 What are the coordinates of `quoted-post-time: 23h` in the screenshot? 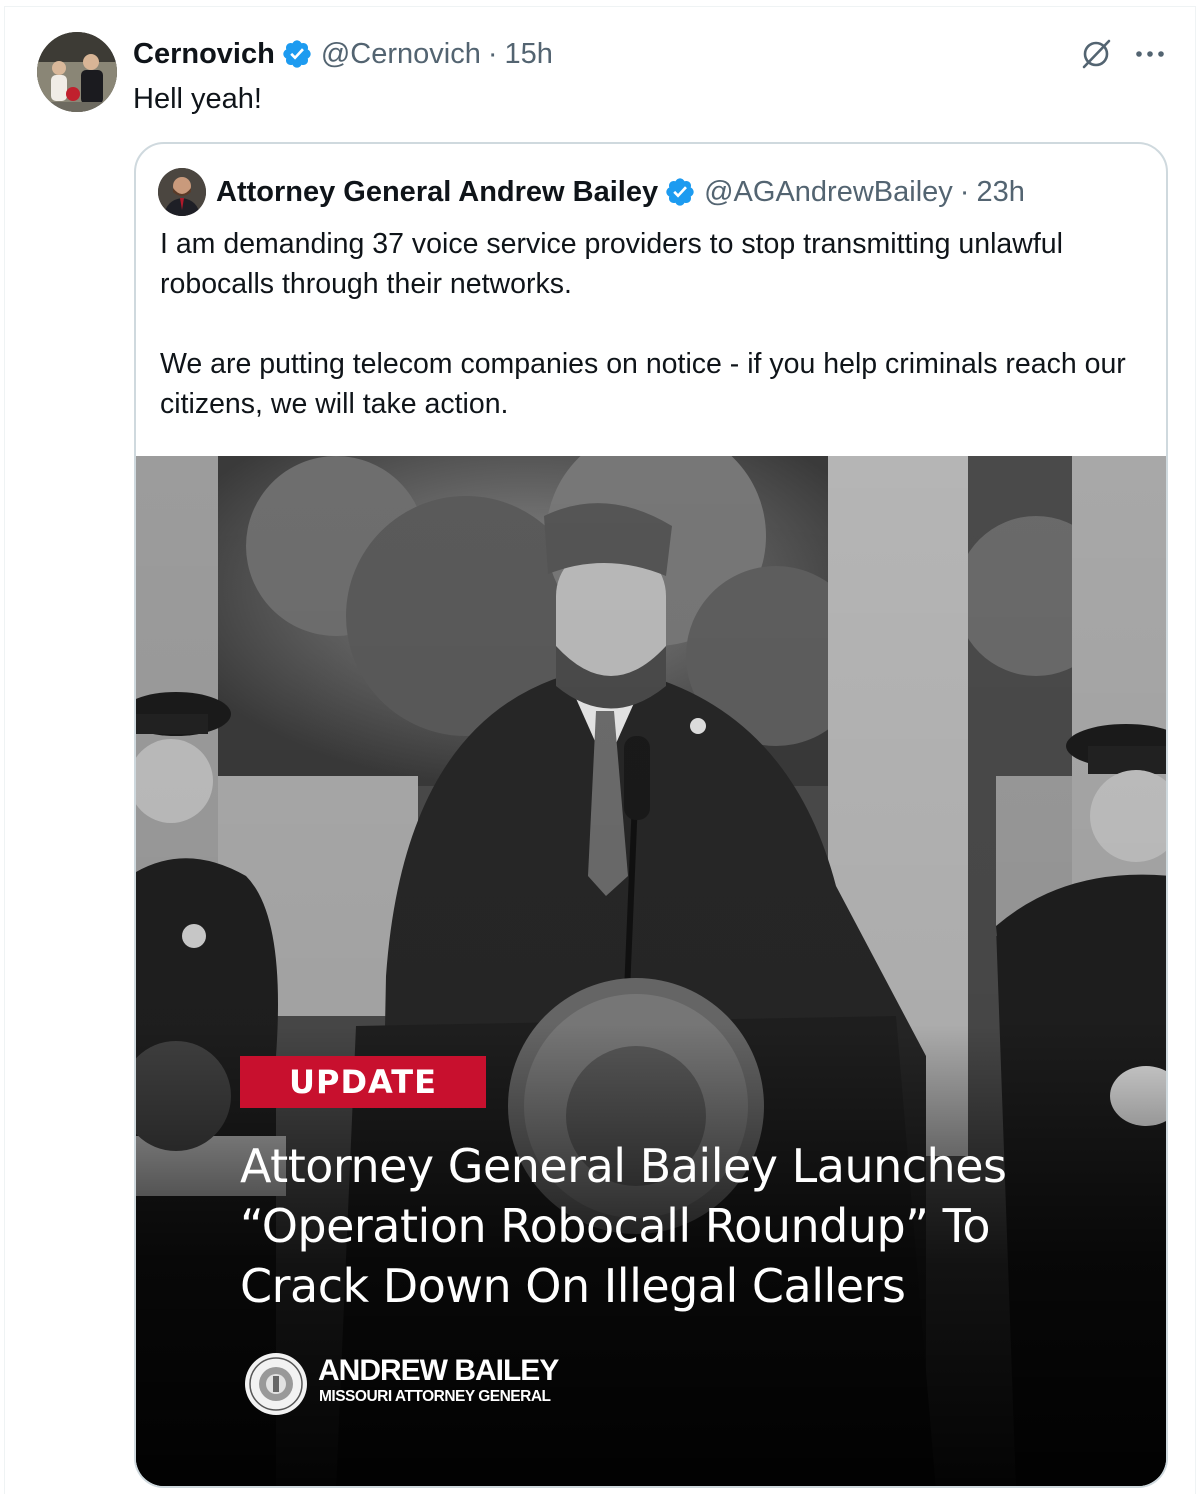 It's located at (1000, 192).